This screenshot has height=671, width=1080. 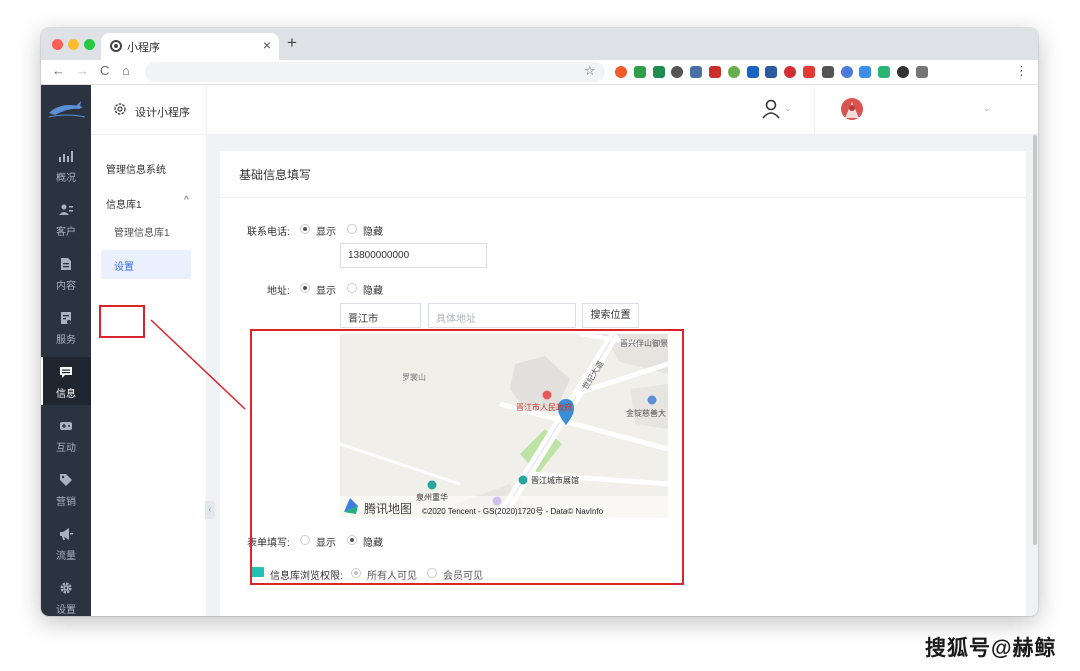 I want to click on page-title: 基础信息填写, so click(x=275, y=175).